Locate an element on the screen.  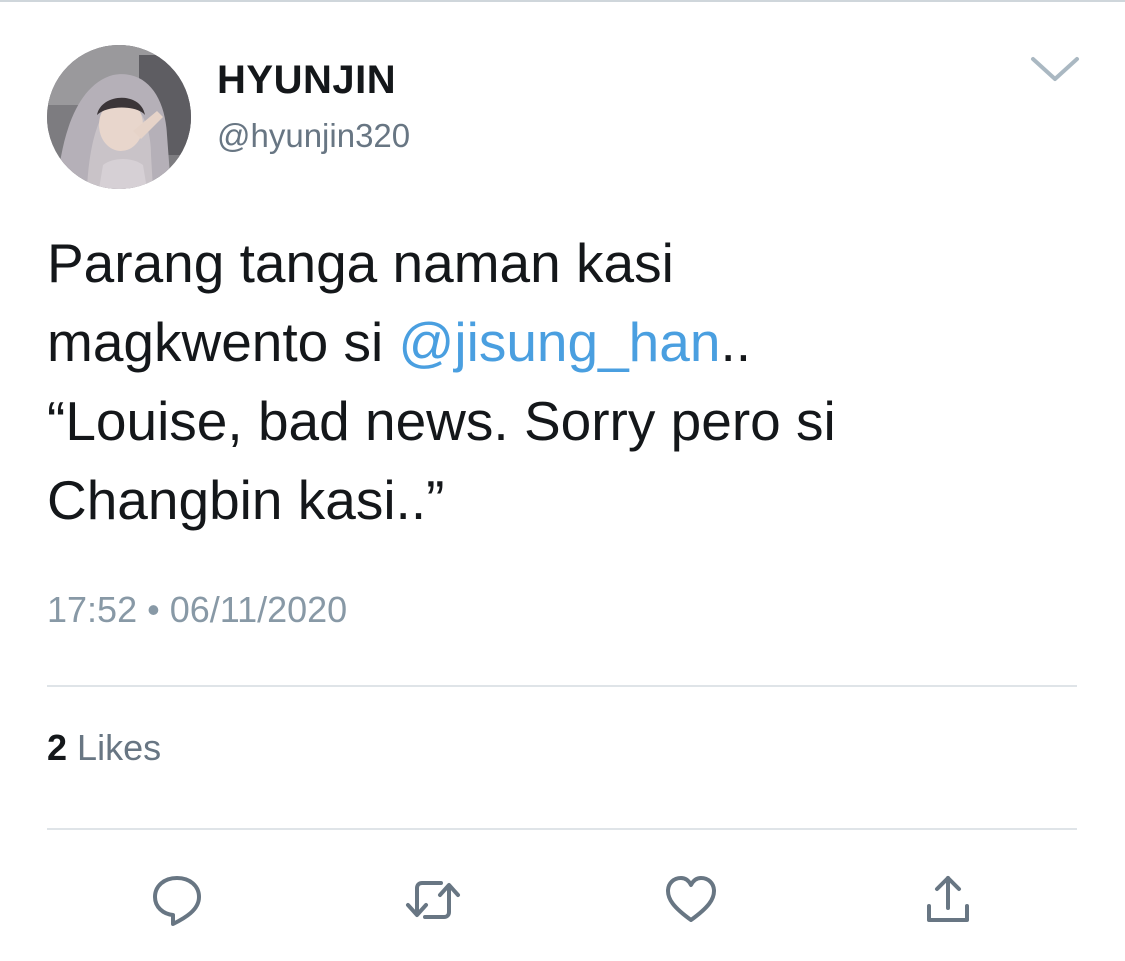
user-handle: @hyunjin320 is located at coordinates (313, 136).